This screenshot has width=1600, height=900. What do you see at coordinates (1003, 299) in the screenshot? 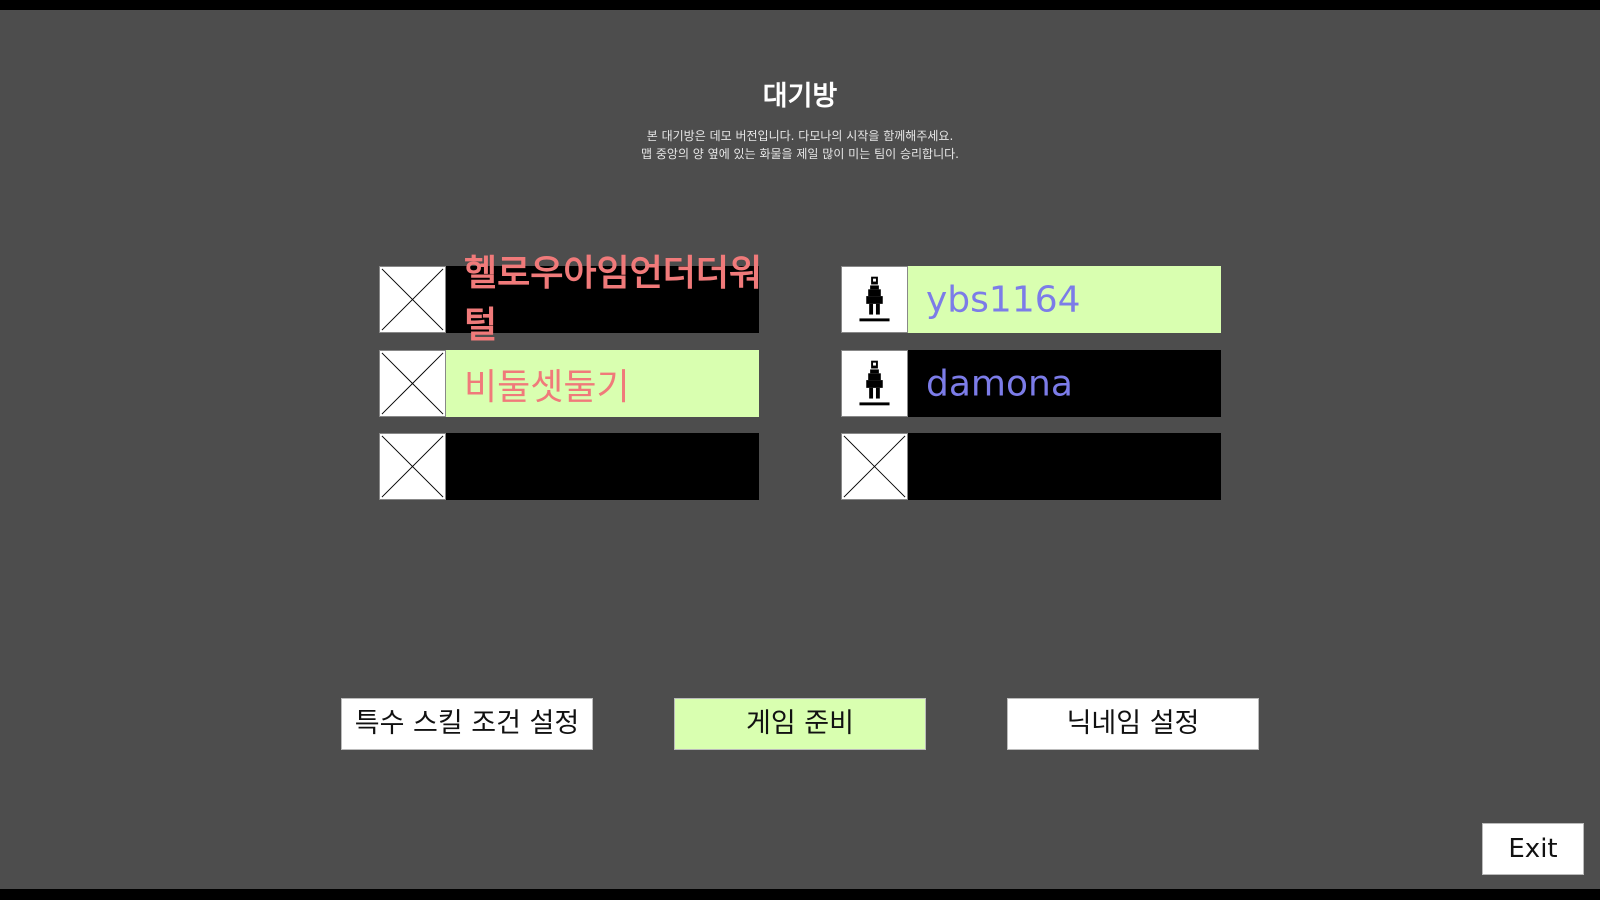
I see `player-name: ybs1164` at bounding box center [1003, 299].